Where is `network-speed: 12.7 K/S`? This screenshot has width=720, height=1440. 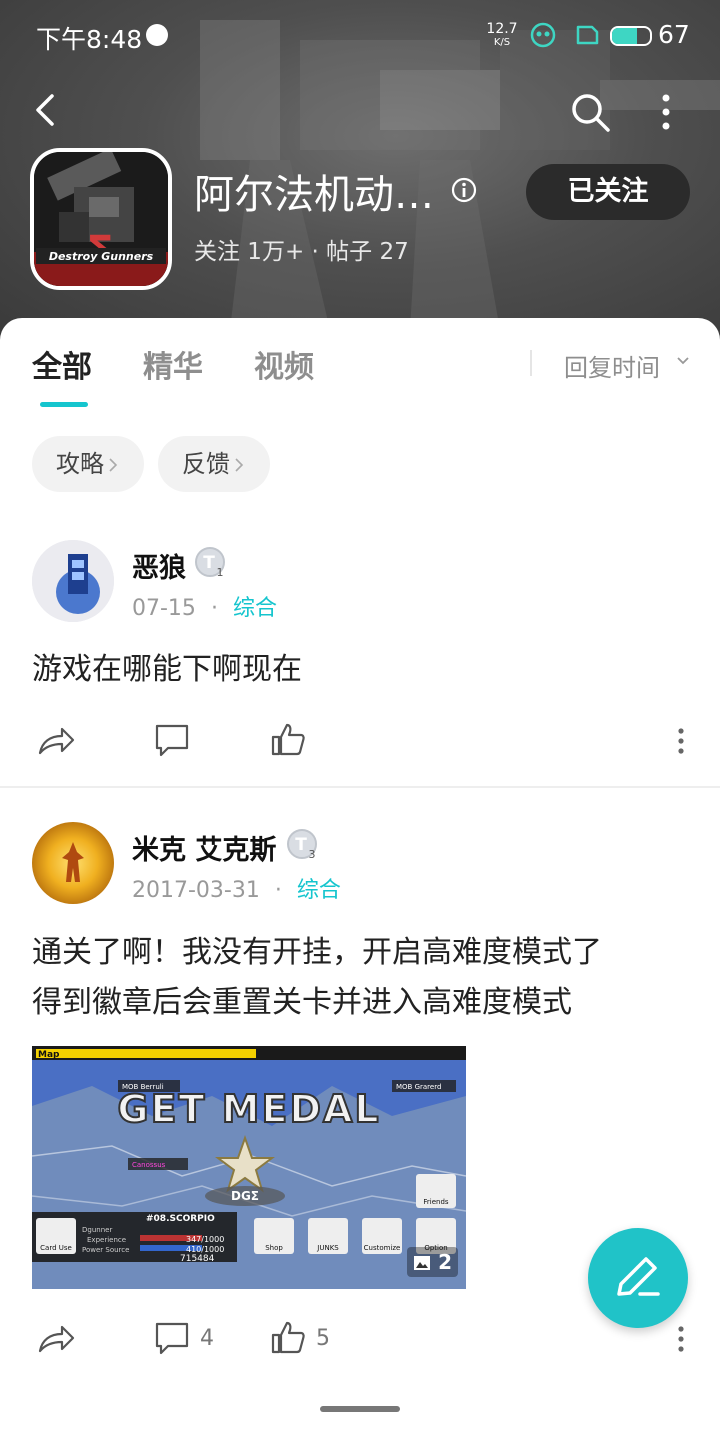
network-speed: 12.7 K/S is located at coordinates (502, 36).